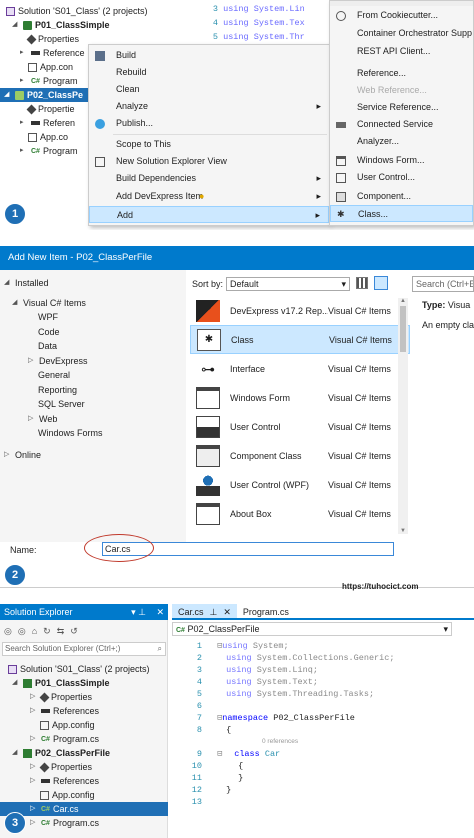  Describe the element at coordinates (52, 39) in the screenshot. I see `tree-item-properties: Properties` at that location.